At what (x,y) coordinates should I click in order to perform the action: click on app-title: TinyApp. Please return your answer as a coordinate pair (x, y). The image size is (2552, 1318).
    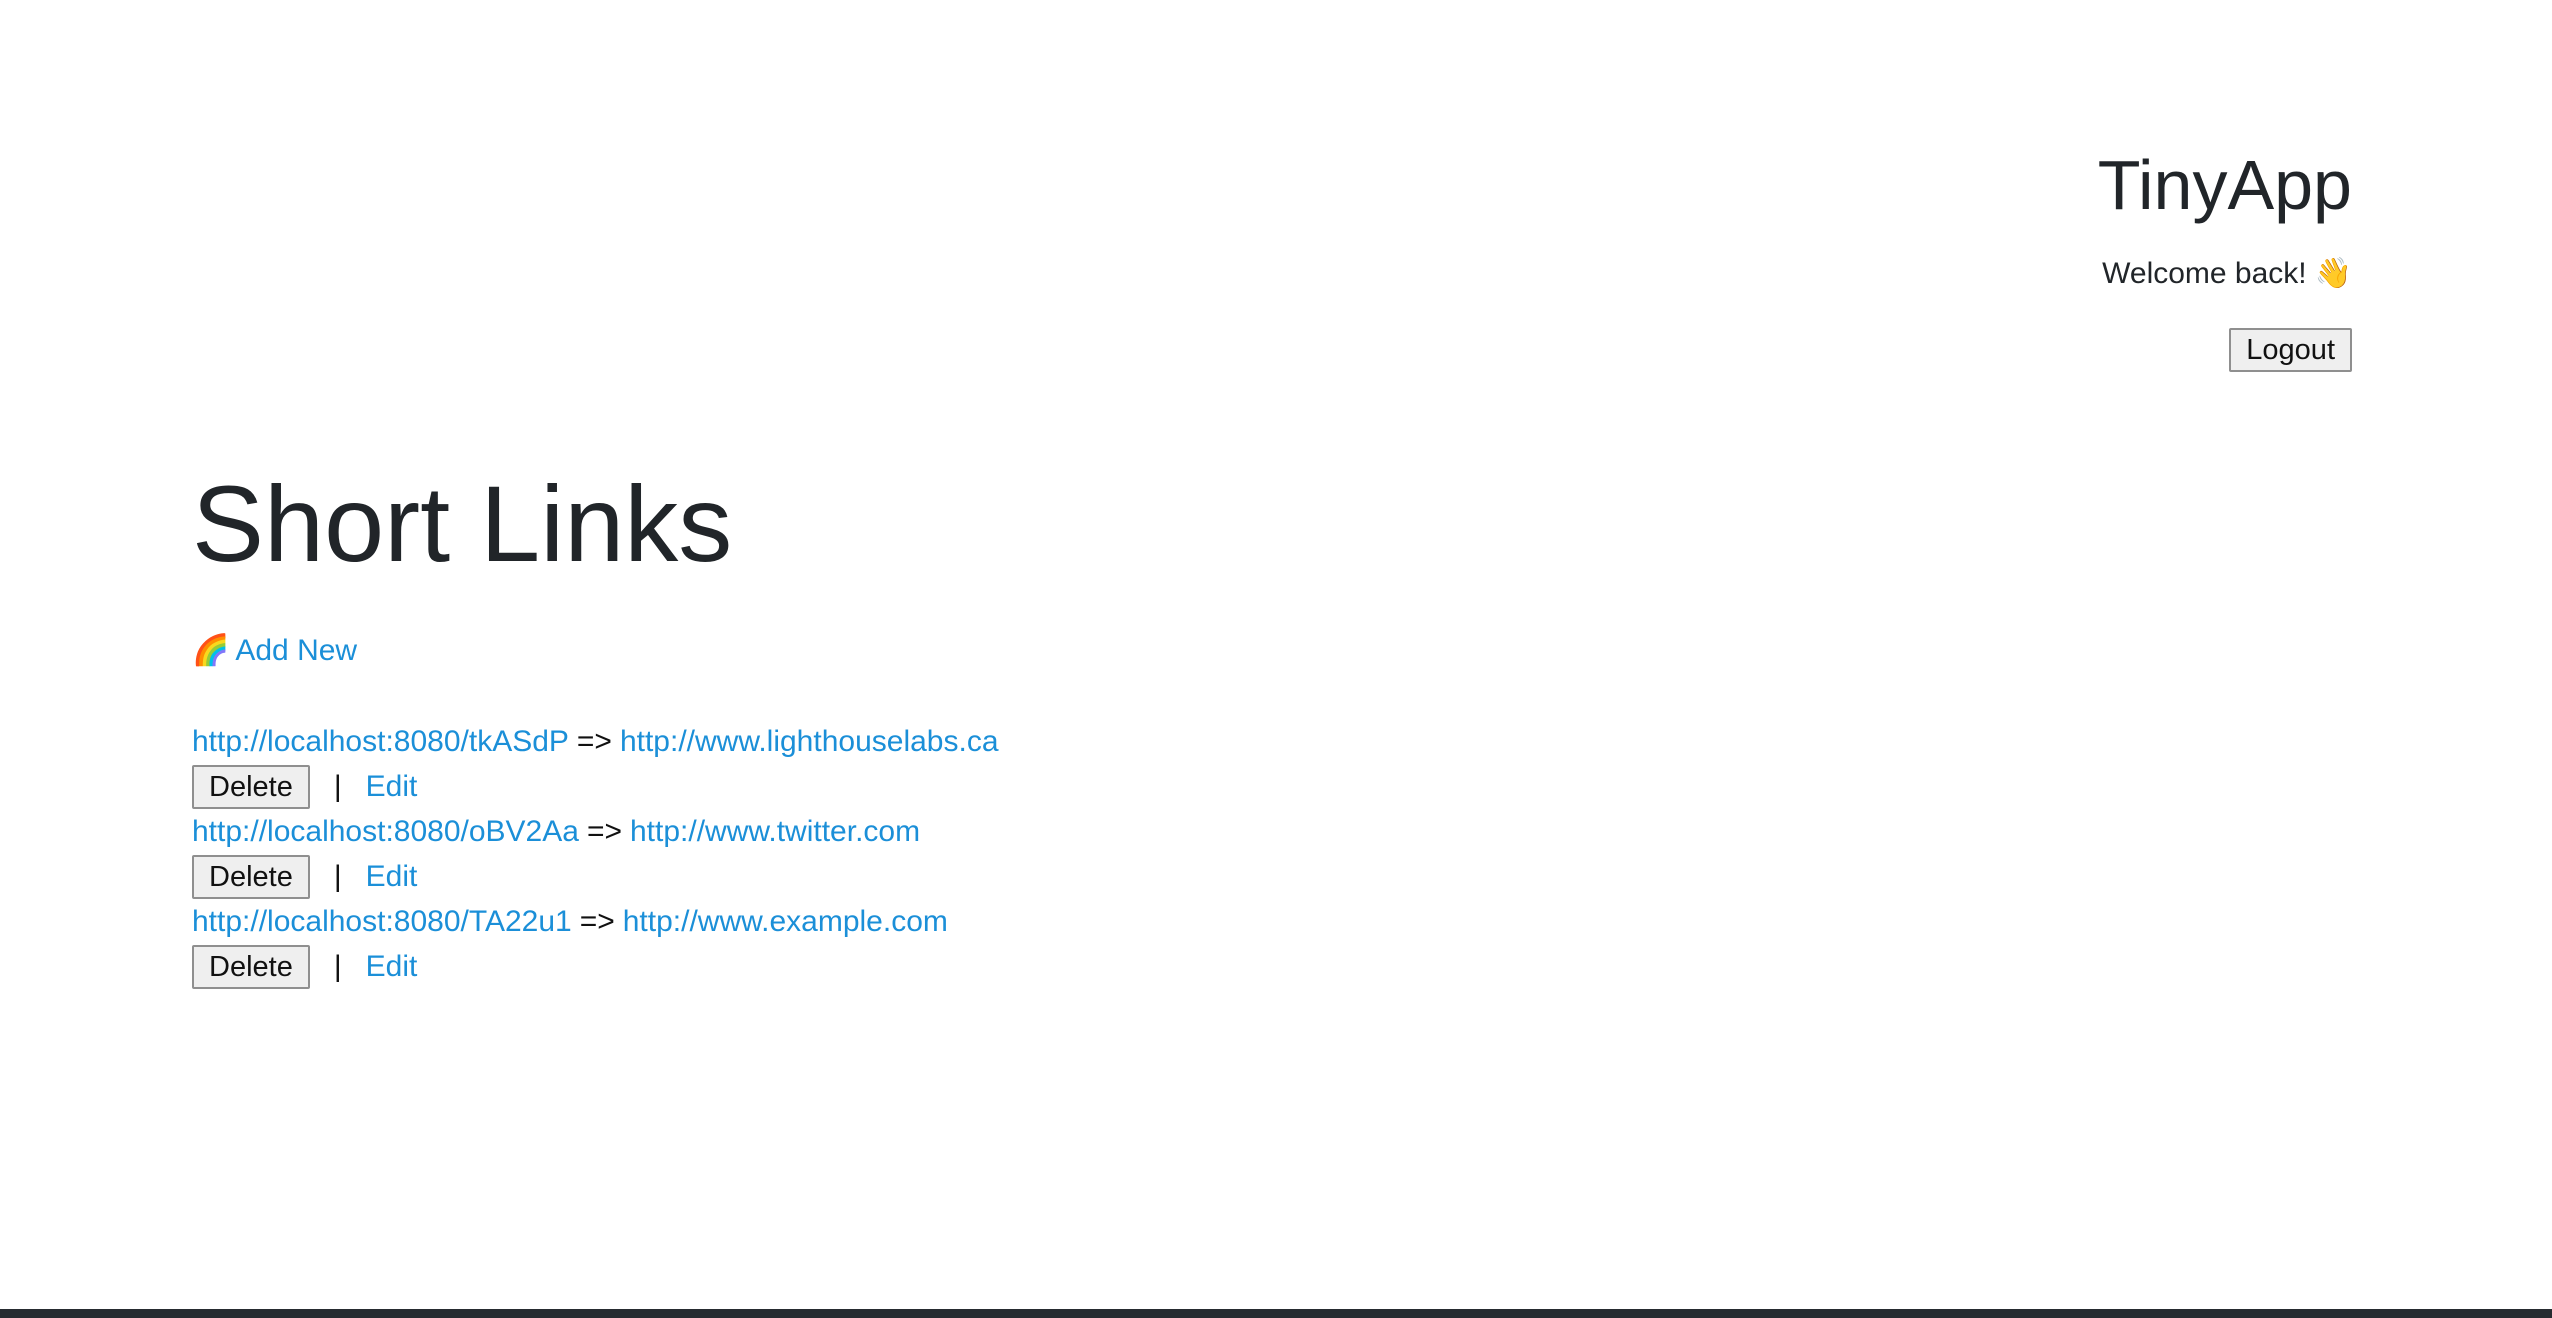
    Looking at the image, I should click on (2224, 185).